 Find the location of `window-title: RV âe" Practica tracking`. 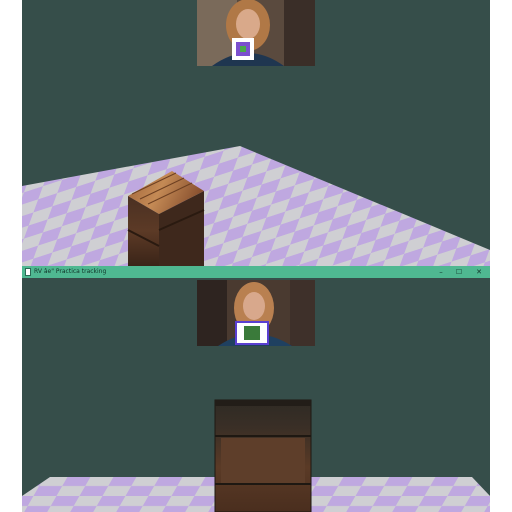

window-title: RV âe" Practica tracking is located at coordinates (70, 271).